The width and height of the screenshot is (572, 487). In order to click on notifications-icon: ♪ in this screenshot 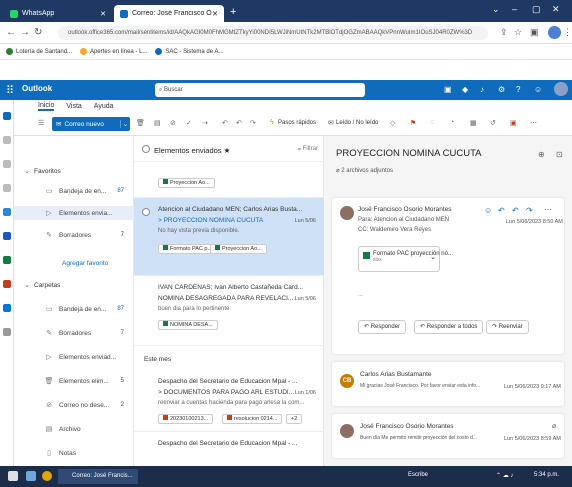, I will do `click(482, 89)`.